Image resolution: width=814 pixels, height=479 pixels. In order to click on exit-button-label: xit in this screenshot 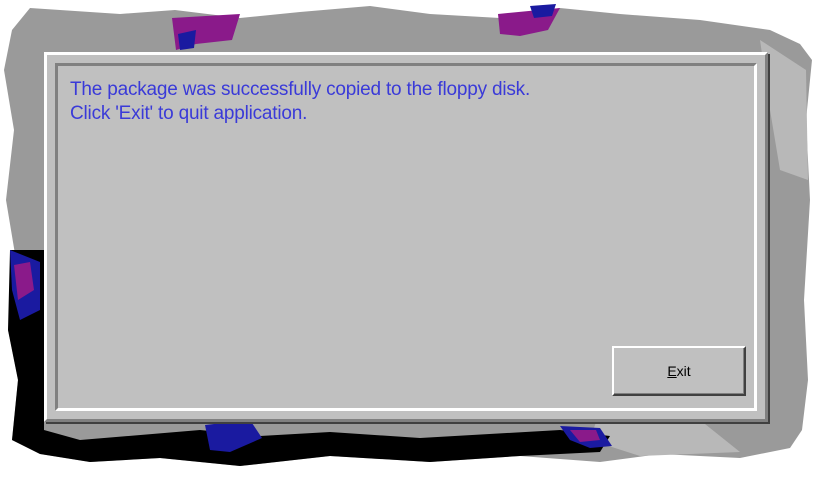, I will do `click(683, 371)`.